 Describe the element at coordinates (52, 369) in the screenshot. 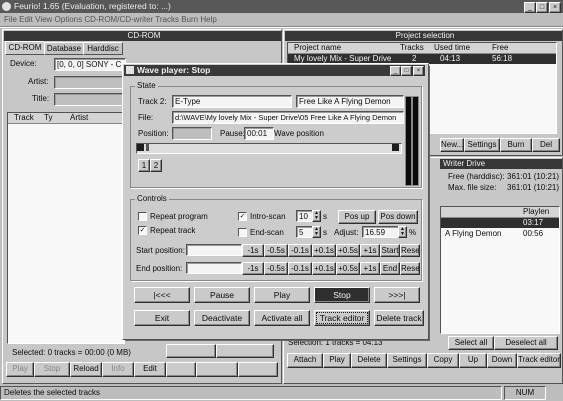

I see `cd-stop-button: Stop` at that location.